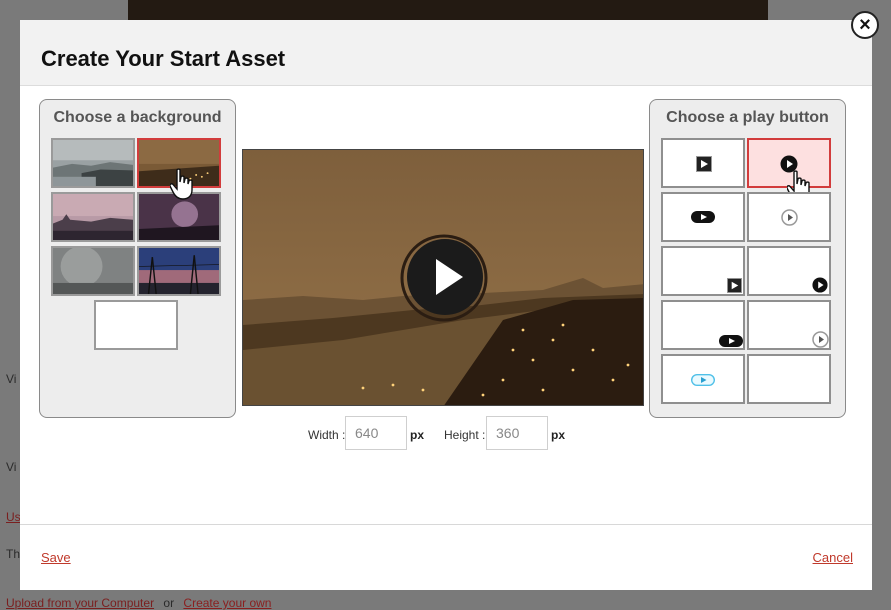 This screenshot has width=891, height=610. I want to click on background-label-3: Th, so click(13, 554).